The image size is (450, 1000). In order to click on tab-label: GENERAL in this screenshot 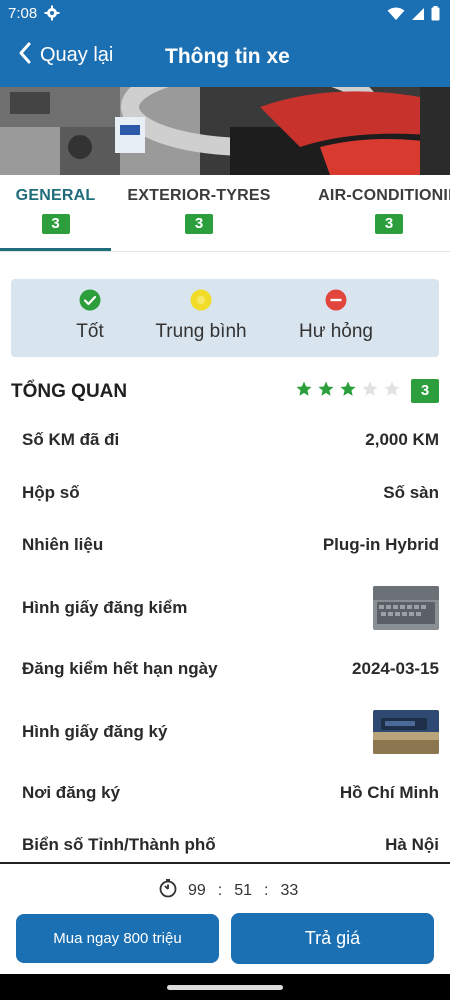, I will do `click(55, 195)`.